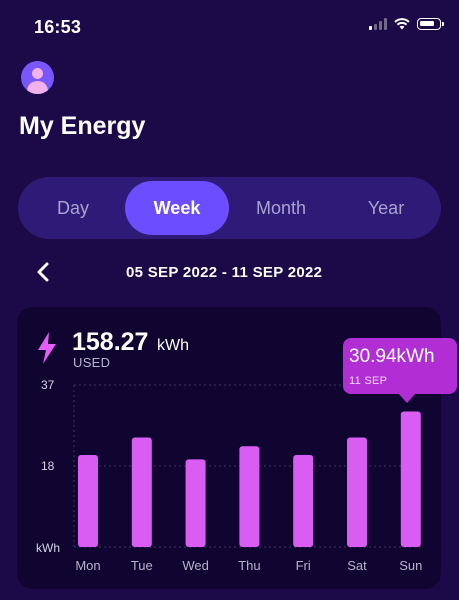  Describe the element at coordinates (249, 565) in the screenshot. I see `day-label-thu: Thu` at that location.